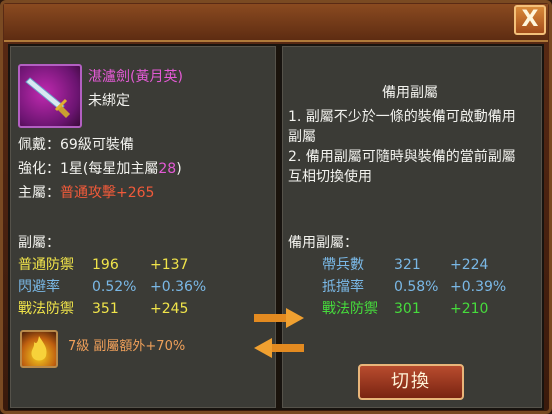 The height and width of the screenshot is (414, 552). Describe the element at coordinates (109, 101) in the screenshot. I see `bind-status: 未綁定` at that location.